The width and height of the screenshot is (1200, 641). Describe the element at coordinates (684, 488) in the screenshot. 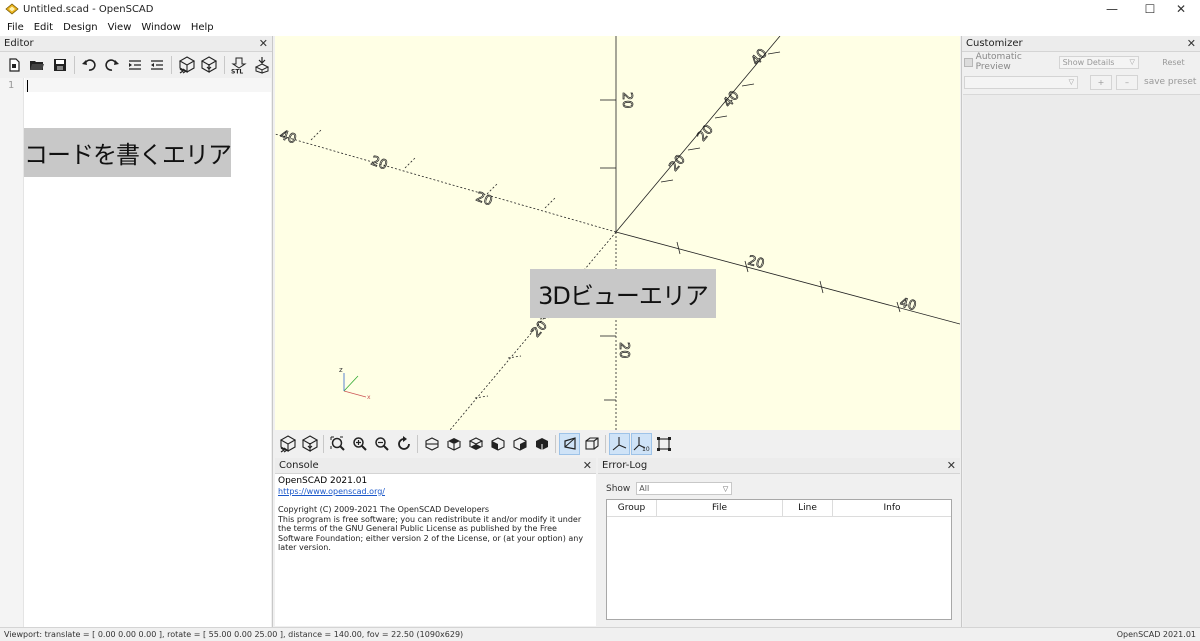

I see `show-filter-select: All ▽` at that location.